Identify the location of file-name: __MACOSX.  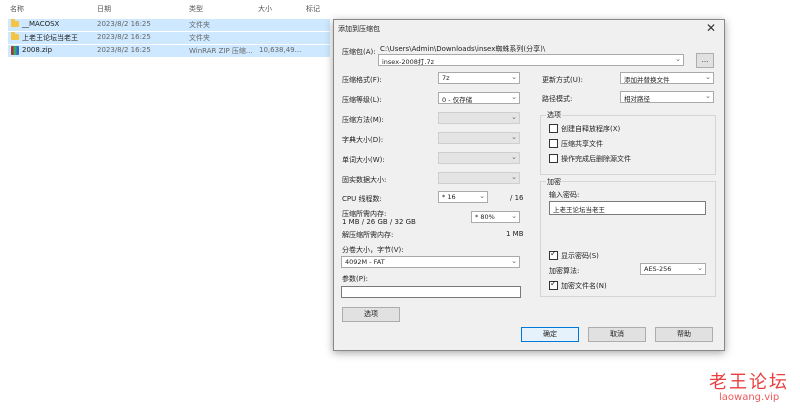
(41, 24).